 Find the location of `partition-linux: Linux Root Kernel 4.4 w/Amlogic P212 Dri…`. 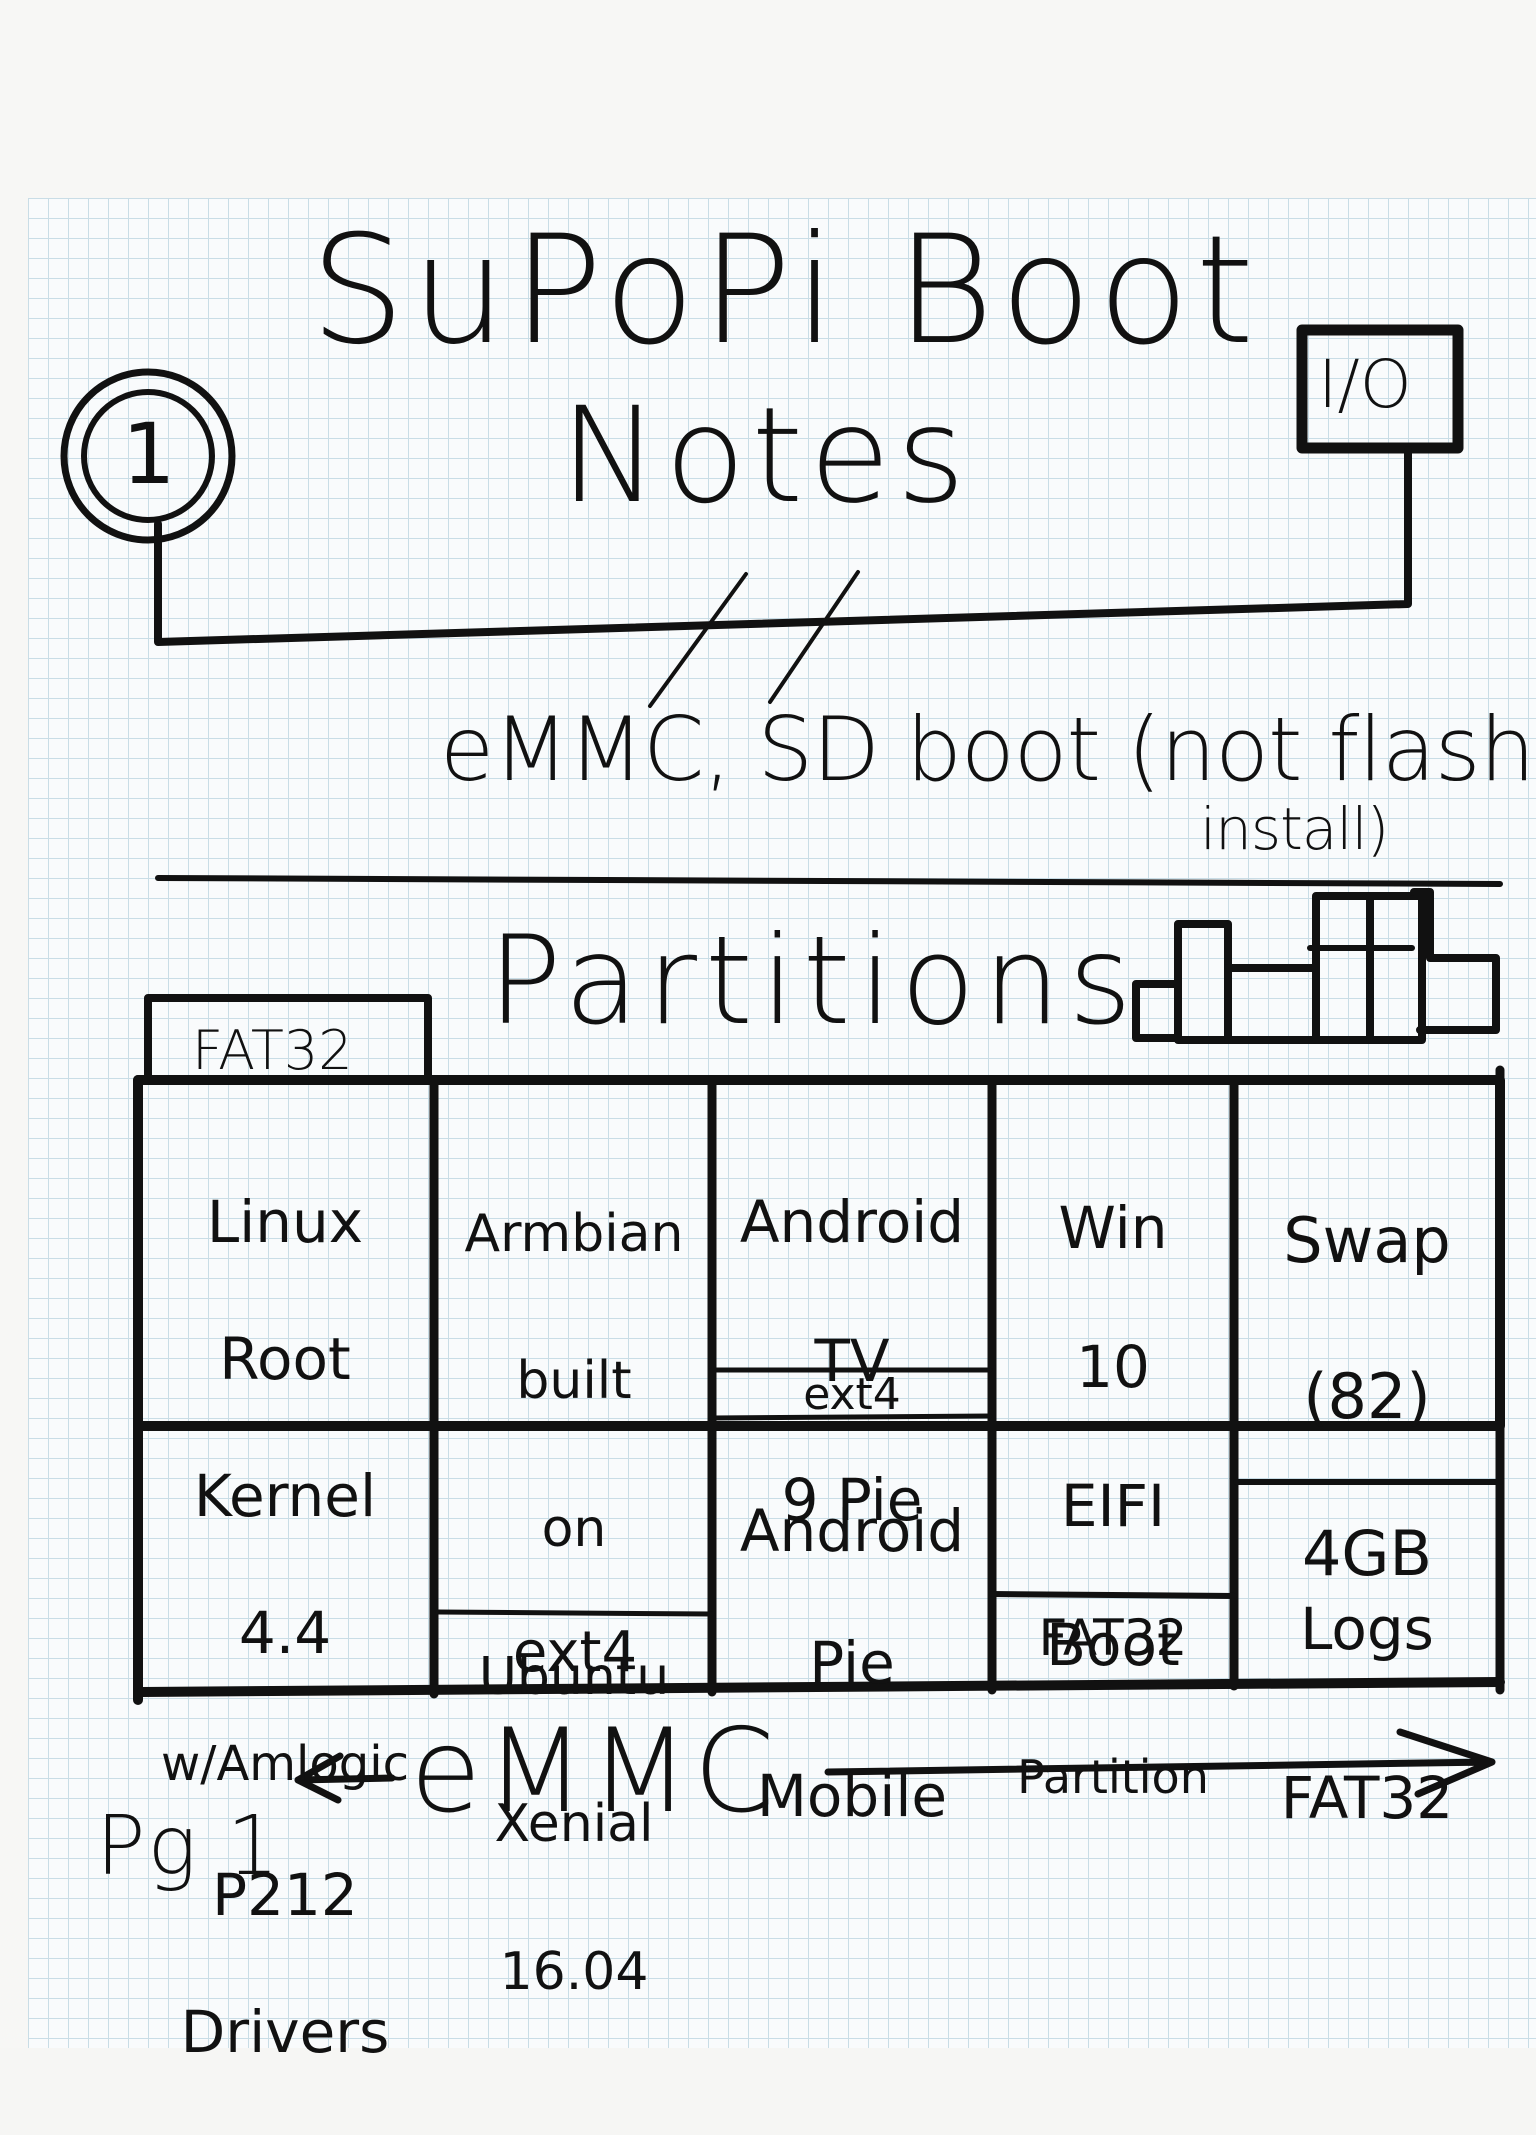

partition-linux: Linux Root Kernel 4.4 w/Amlogic P212 Dri… is located at coordinates (285, 1627).